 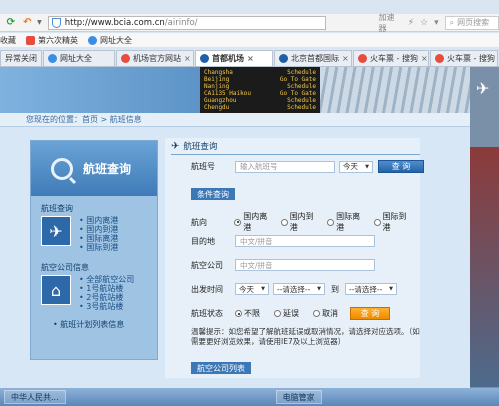 What do you see at coordinates (371, 289) in the screenshot?
I see `time-to-select: --请选择-- ▼` at bounding box center [371, 289].